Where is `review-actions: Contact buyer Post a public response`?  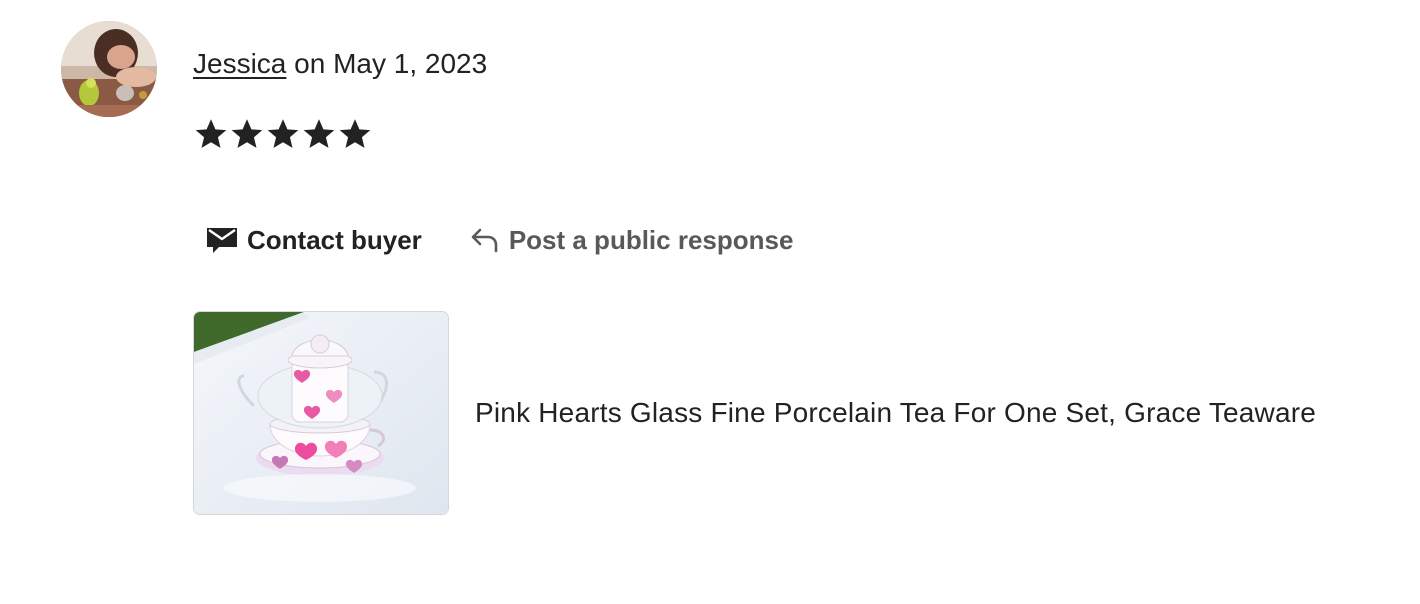
review-actions: Contact buyer Post a public response is located at coordinates (493, 240).